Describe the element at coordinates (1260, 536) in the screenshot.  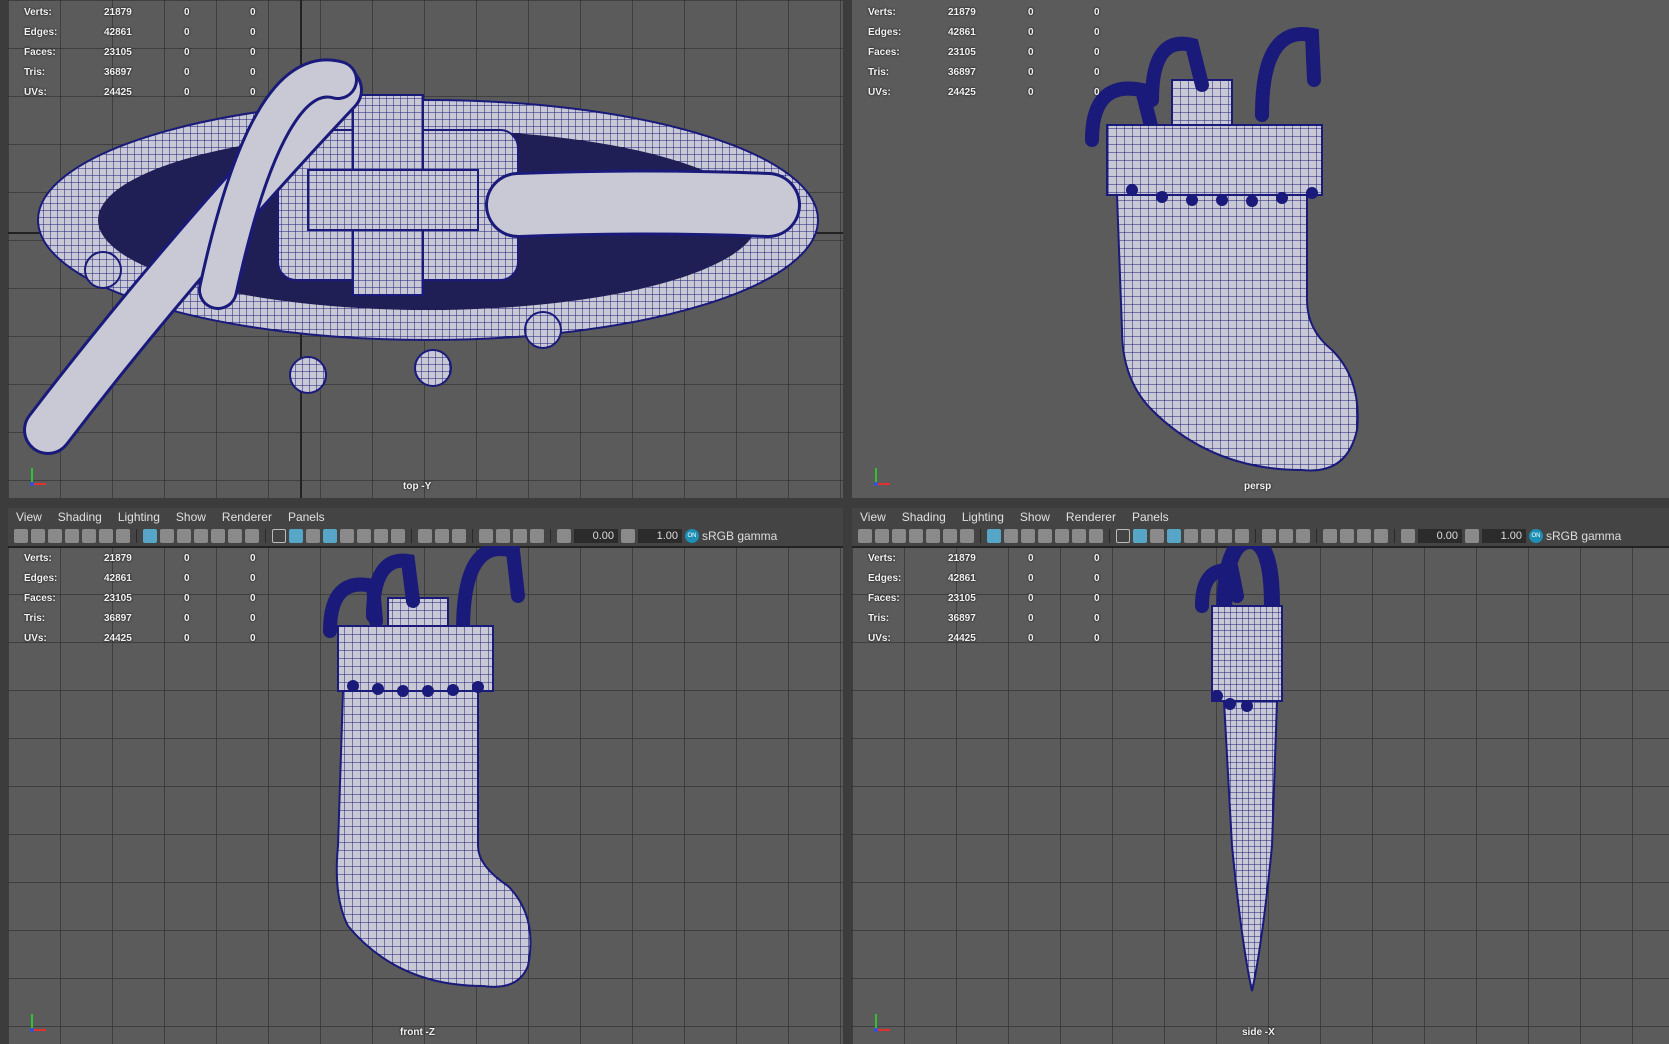
I see `viewport-toolbar: 0.00 1.00 ON sRGB gamma` at that location.